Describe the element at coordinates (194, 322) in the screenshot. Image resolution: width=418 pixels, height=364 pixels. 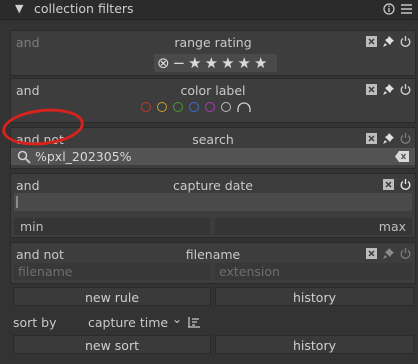
I see `sort-order-icon` at that location.